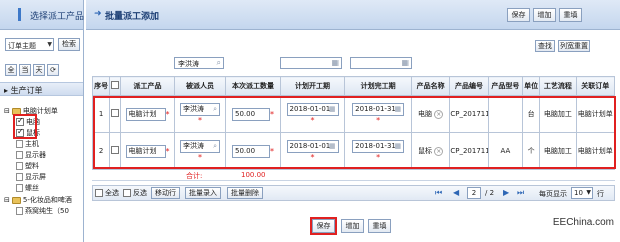 Image resolution: width=620 pixels, height=242 pixels. What do you see at coordinates (147, 86) in the screenshot?
I see `col-product: 派工产品` at bounding box center [147, 86].